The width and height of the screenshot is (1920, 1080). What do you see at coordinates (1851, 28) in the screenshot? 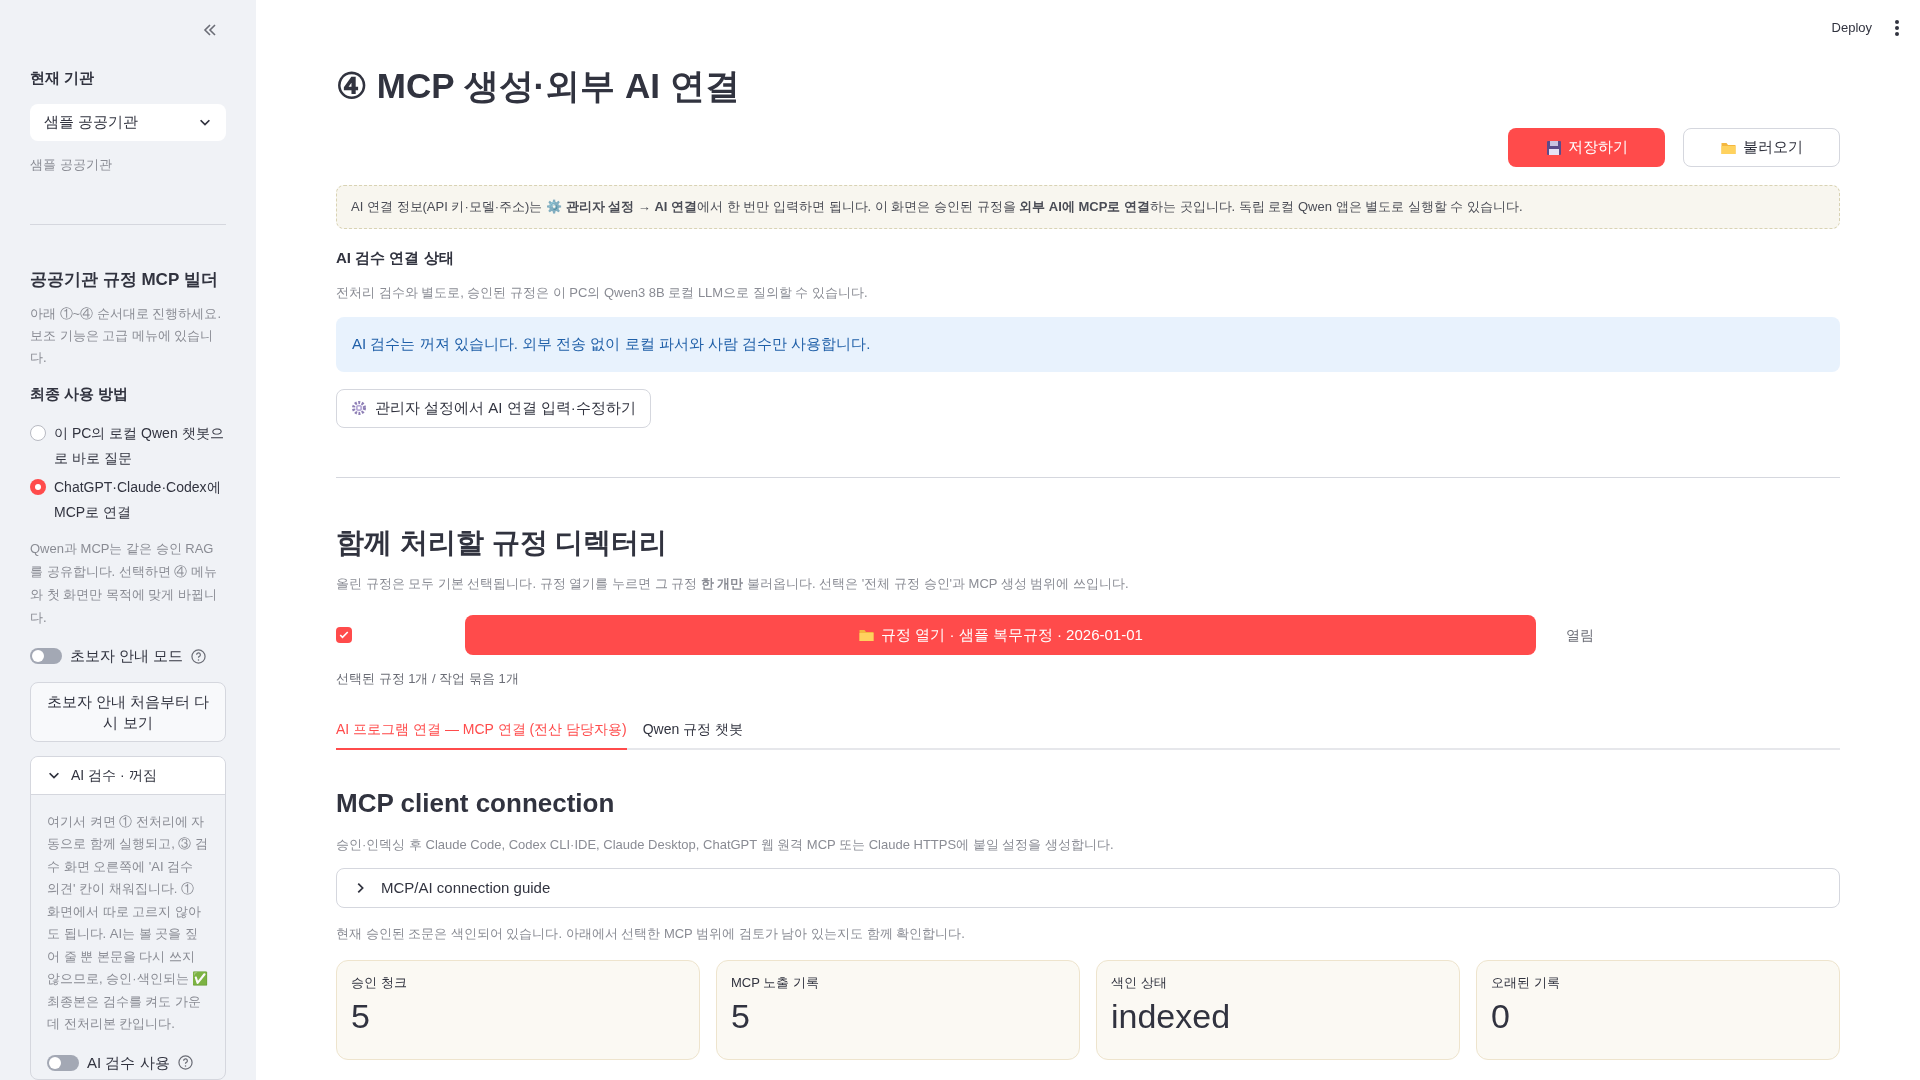
I see `deploy-button: Deploy` at bounding box center [1851, 28].